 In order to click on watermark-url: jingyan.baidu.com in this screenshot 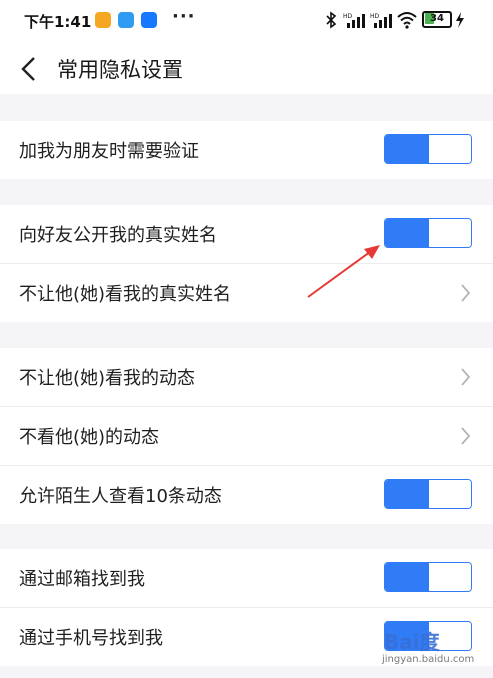, I will do `click(428, 659)`.